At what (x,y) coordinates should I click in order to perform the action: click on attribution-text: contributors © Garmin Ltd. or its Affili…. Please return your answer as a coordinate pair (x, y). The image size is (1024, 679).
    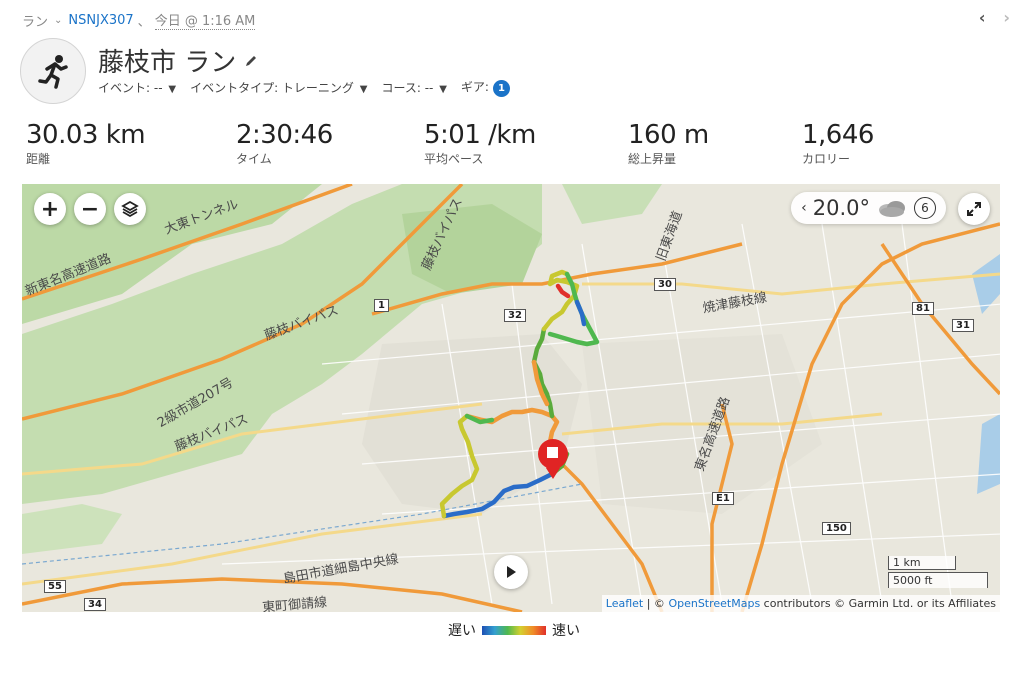
    Looking at the image, I should click on (878, 603).